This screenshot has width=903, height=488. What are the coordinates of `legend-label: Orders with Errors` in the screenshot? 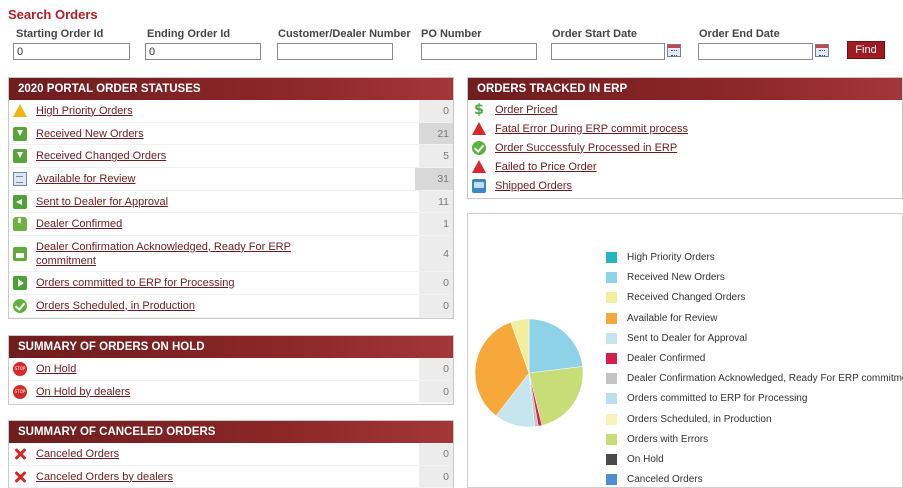 It's located at (668, 439).